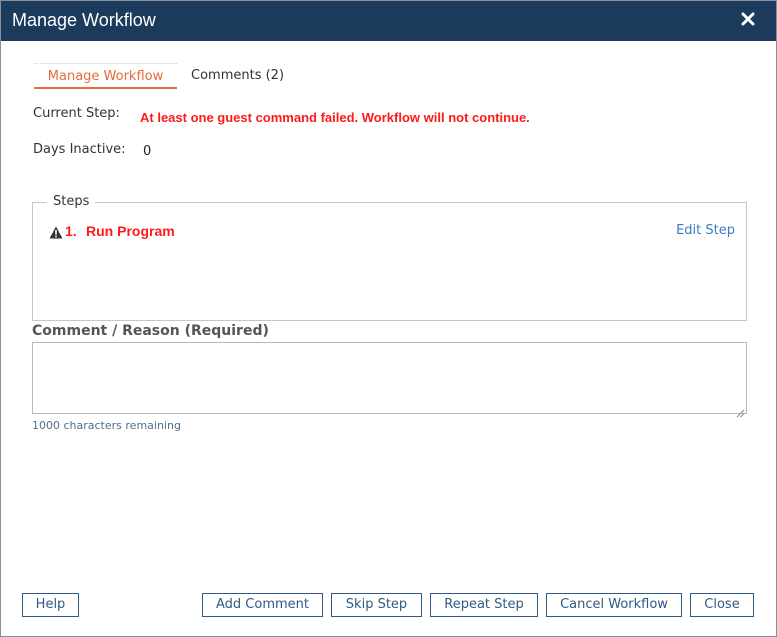 Image resolution: width=777 pixels, height=637 pixels. I want to click on step-number: 1., so click(71, 231).